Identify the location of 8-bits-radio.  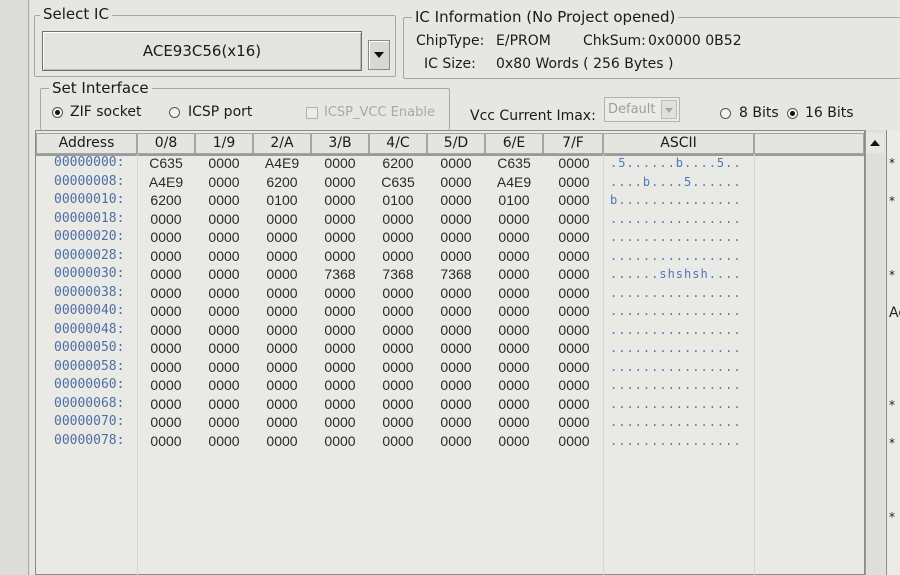
(725, 113).